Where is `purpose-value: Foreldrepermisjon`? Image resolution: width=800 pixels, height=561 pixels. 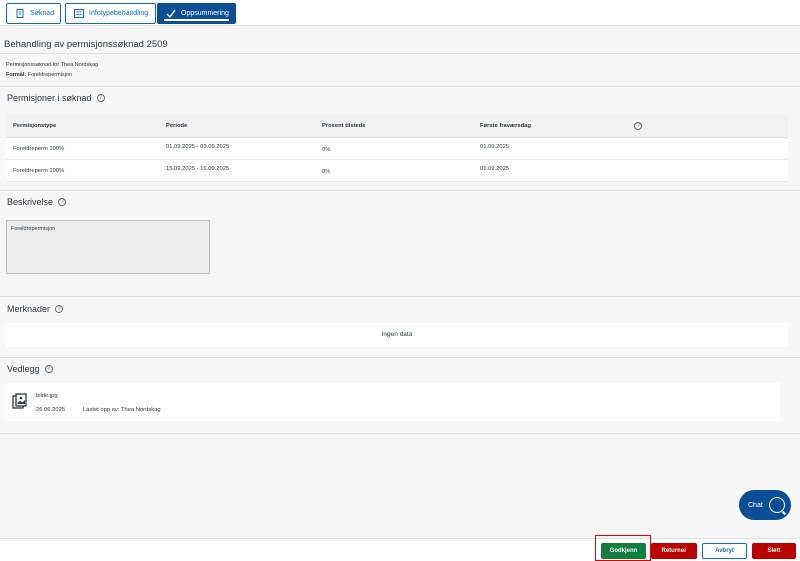
purpose-value: Foreldrepermisjon is located at coordinates (50, 75).